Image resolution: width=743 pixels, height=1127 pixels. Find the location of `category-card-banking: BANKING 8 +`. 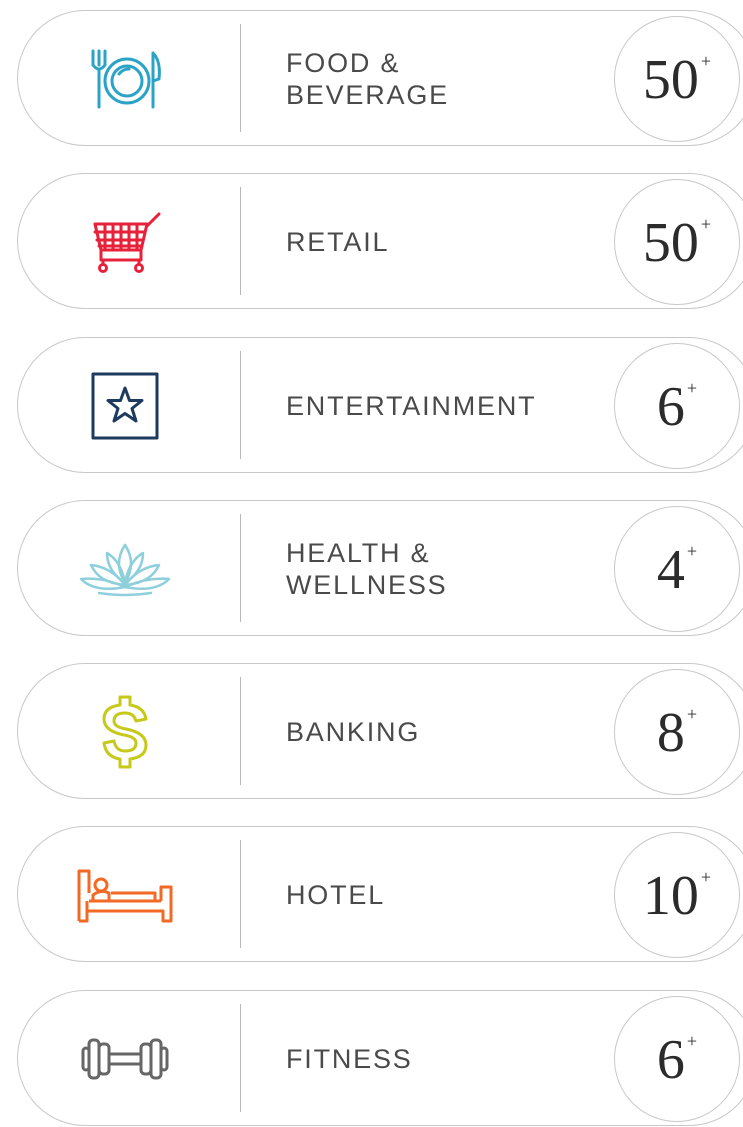

category-card-banking: BANKING 8 + is located at coordinates (380, 731).